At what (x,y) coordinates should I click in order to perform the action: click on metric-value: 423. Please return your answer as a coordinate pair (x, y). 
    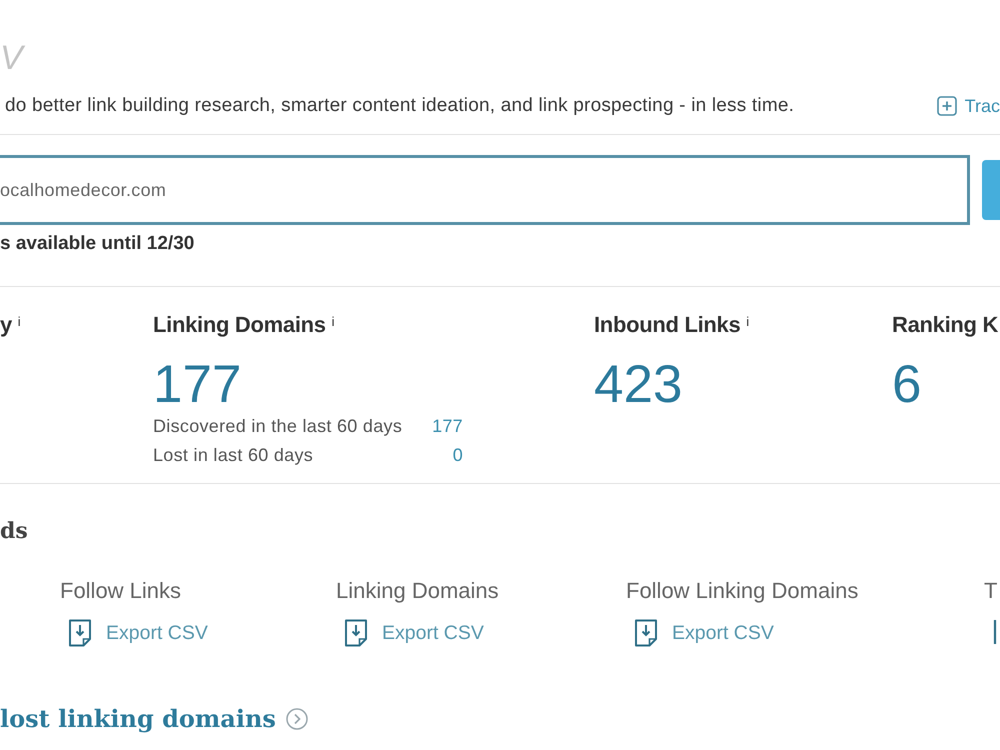
    Looking at the image, I should click on (638, 385).